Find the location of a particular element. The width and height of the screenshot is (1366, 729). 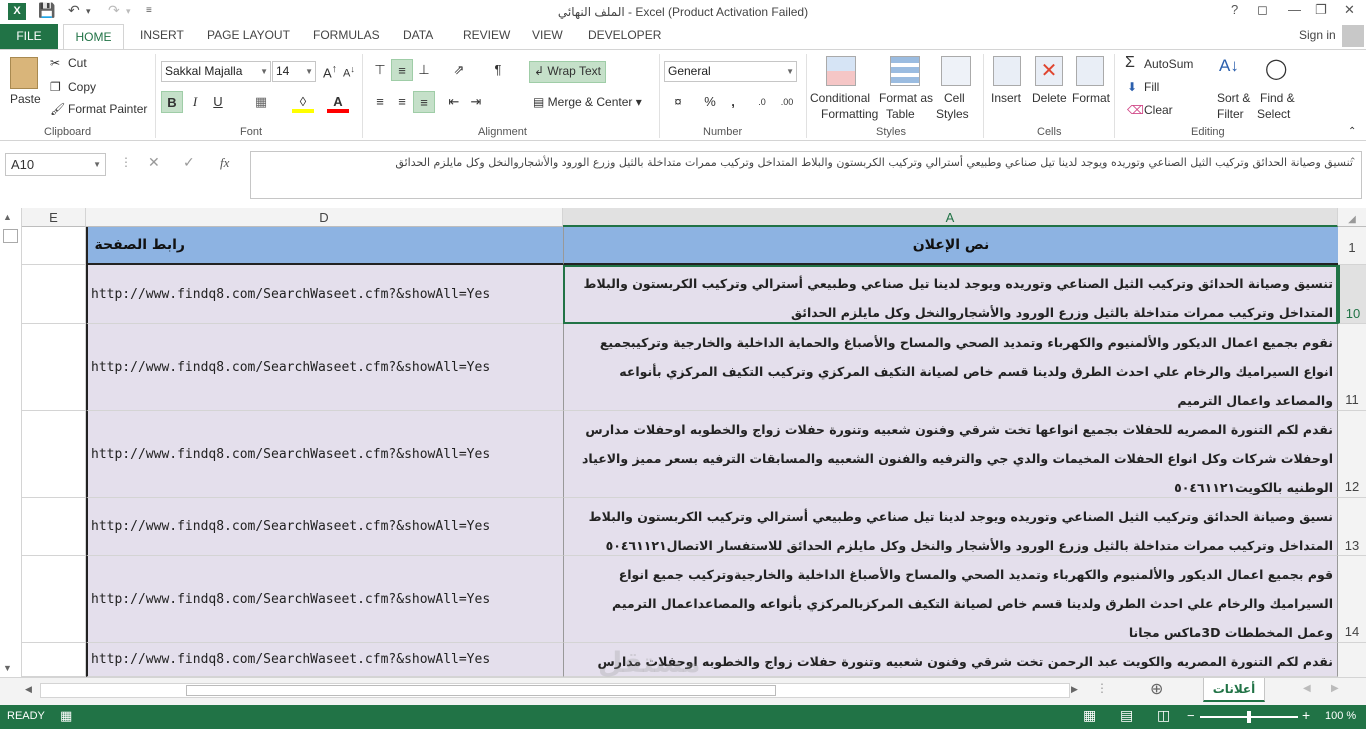

normal-view-icon: ▦ is located at coordinates (1089, 715).